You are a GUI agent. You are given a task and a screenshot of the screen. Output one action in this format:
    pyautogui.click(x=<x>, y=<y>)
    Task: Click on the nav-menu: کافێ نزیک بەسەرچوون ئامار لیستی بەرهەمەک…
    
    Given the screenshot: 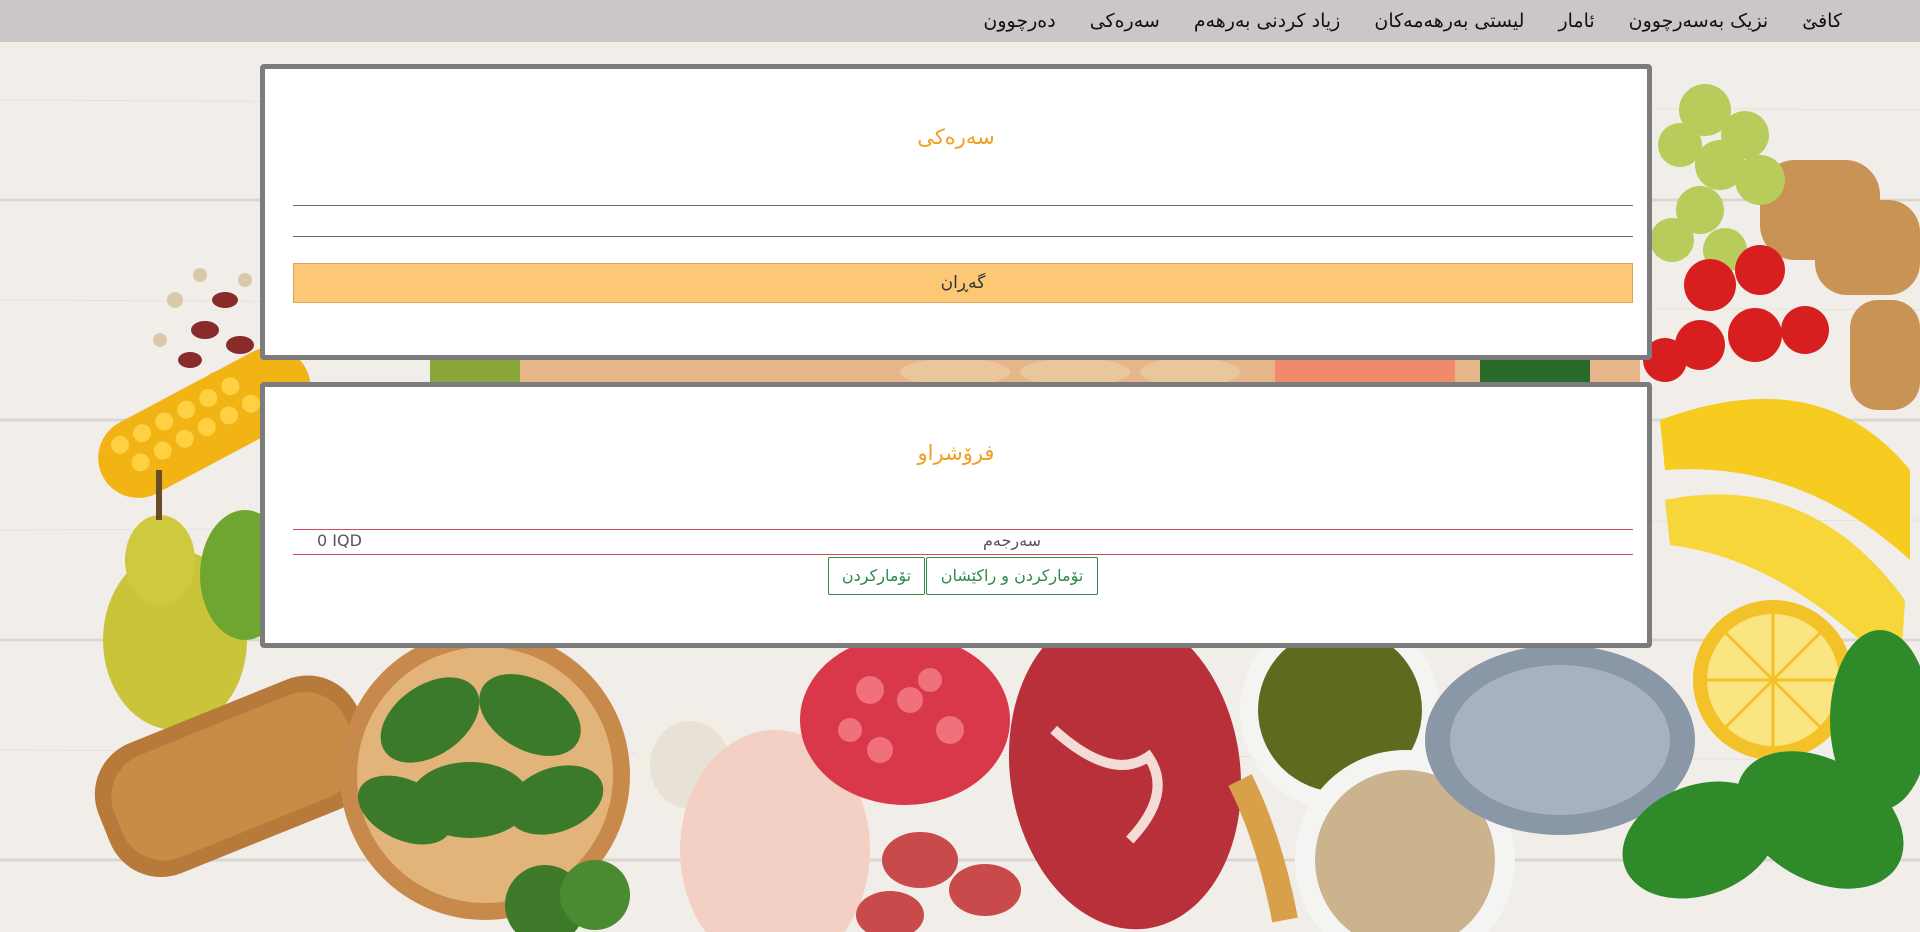 What is the action you would take?
    pyautogui.click(x=960, y=21)
    